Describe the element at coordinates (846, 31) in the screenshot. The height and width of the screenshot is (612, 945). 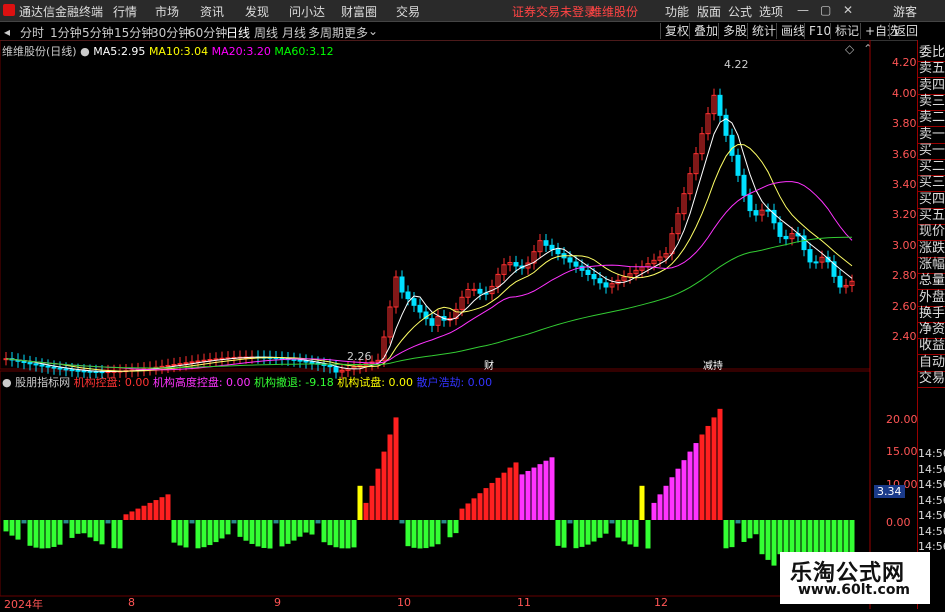
I see `tool-mark: 标记` at that location.